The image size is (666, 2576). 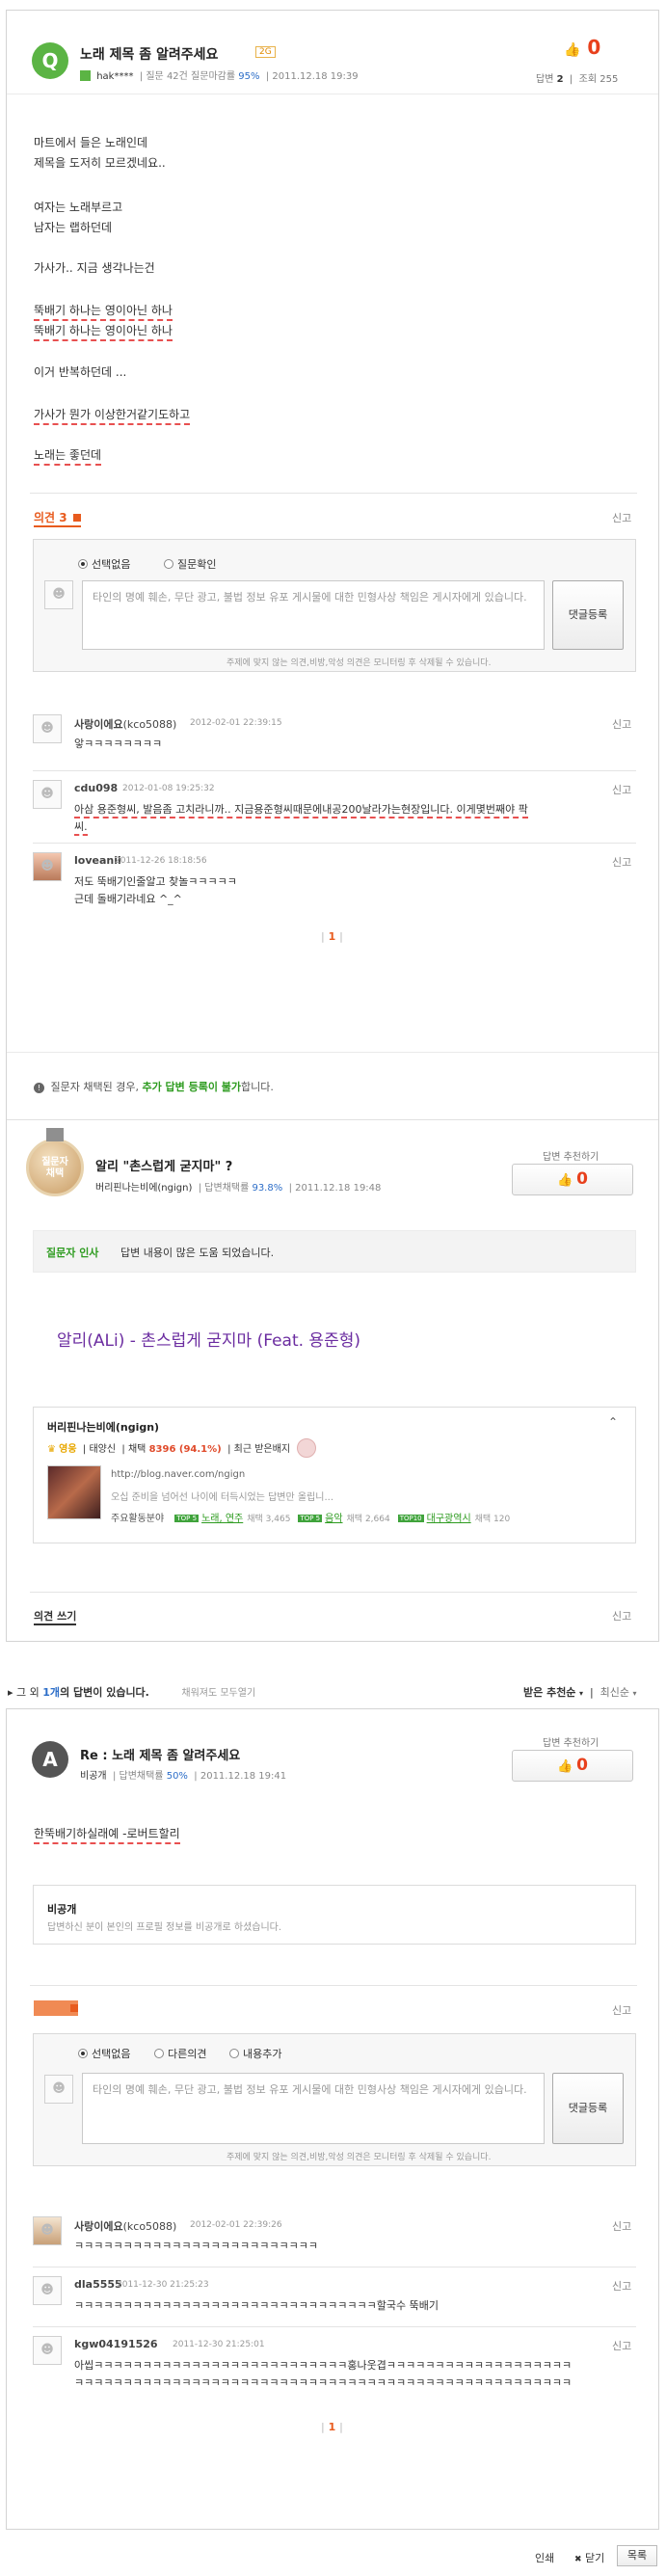 What do you see at coordinates (74, 1492) in the screenshot?
I see `profile-photo` at bounding box center [74, 1492].